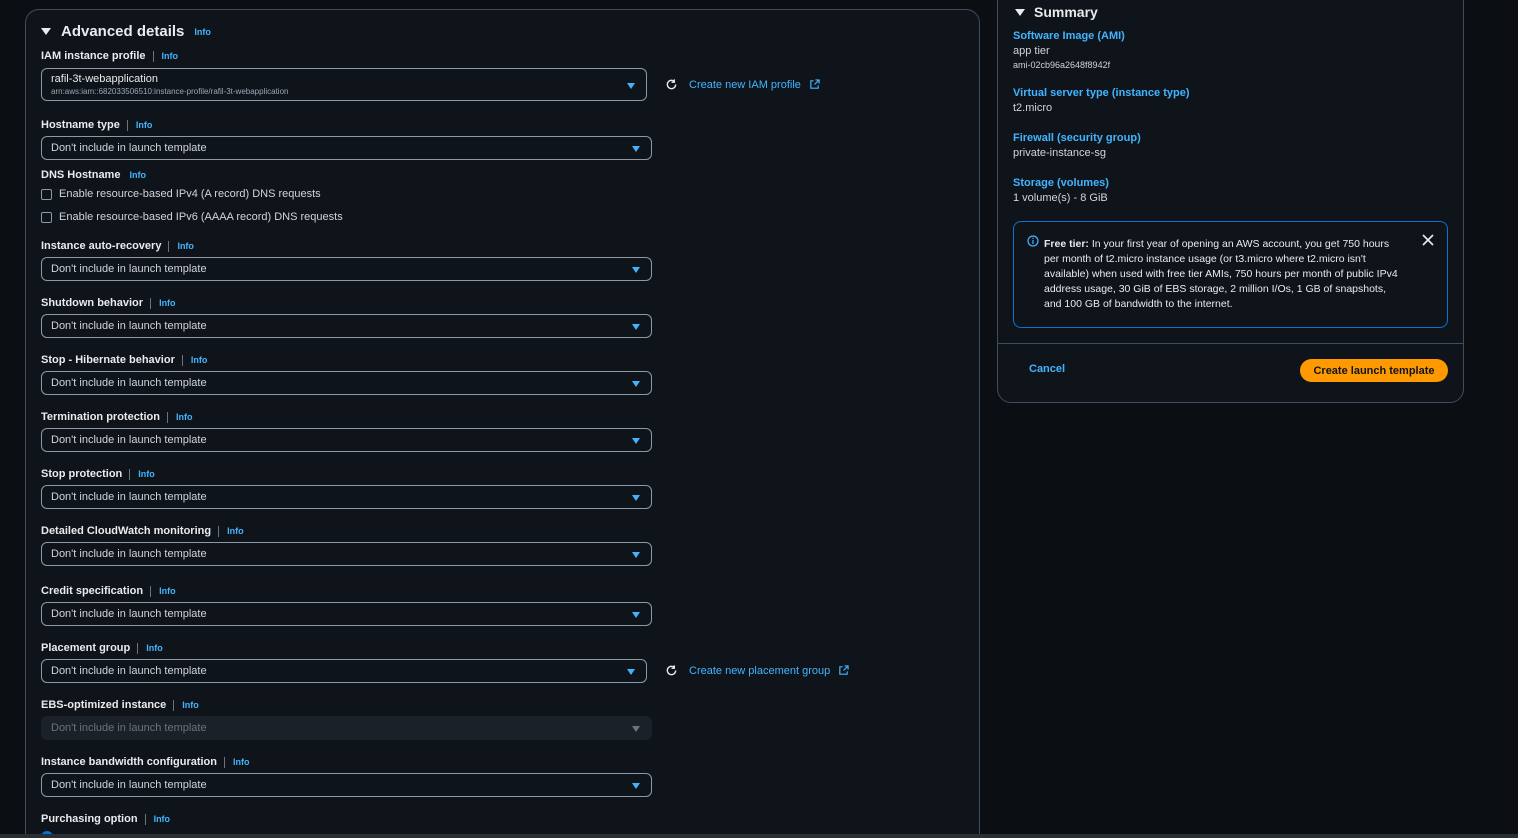 This screenshot has height=838, width=1518. Describe the element at coordinates (346, 554) in the screenshot. I see `cloudwatch-select: Don't include in launch template` at that location.